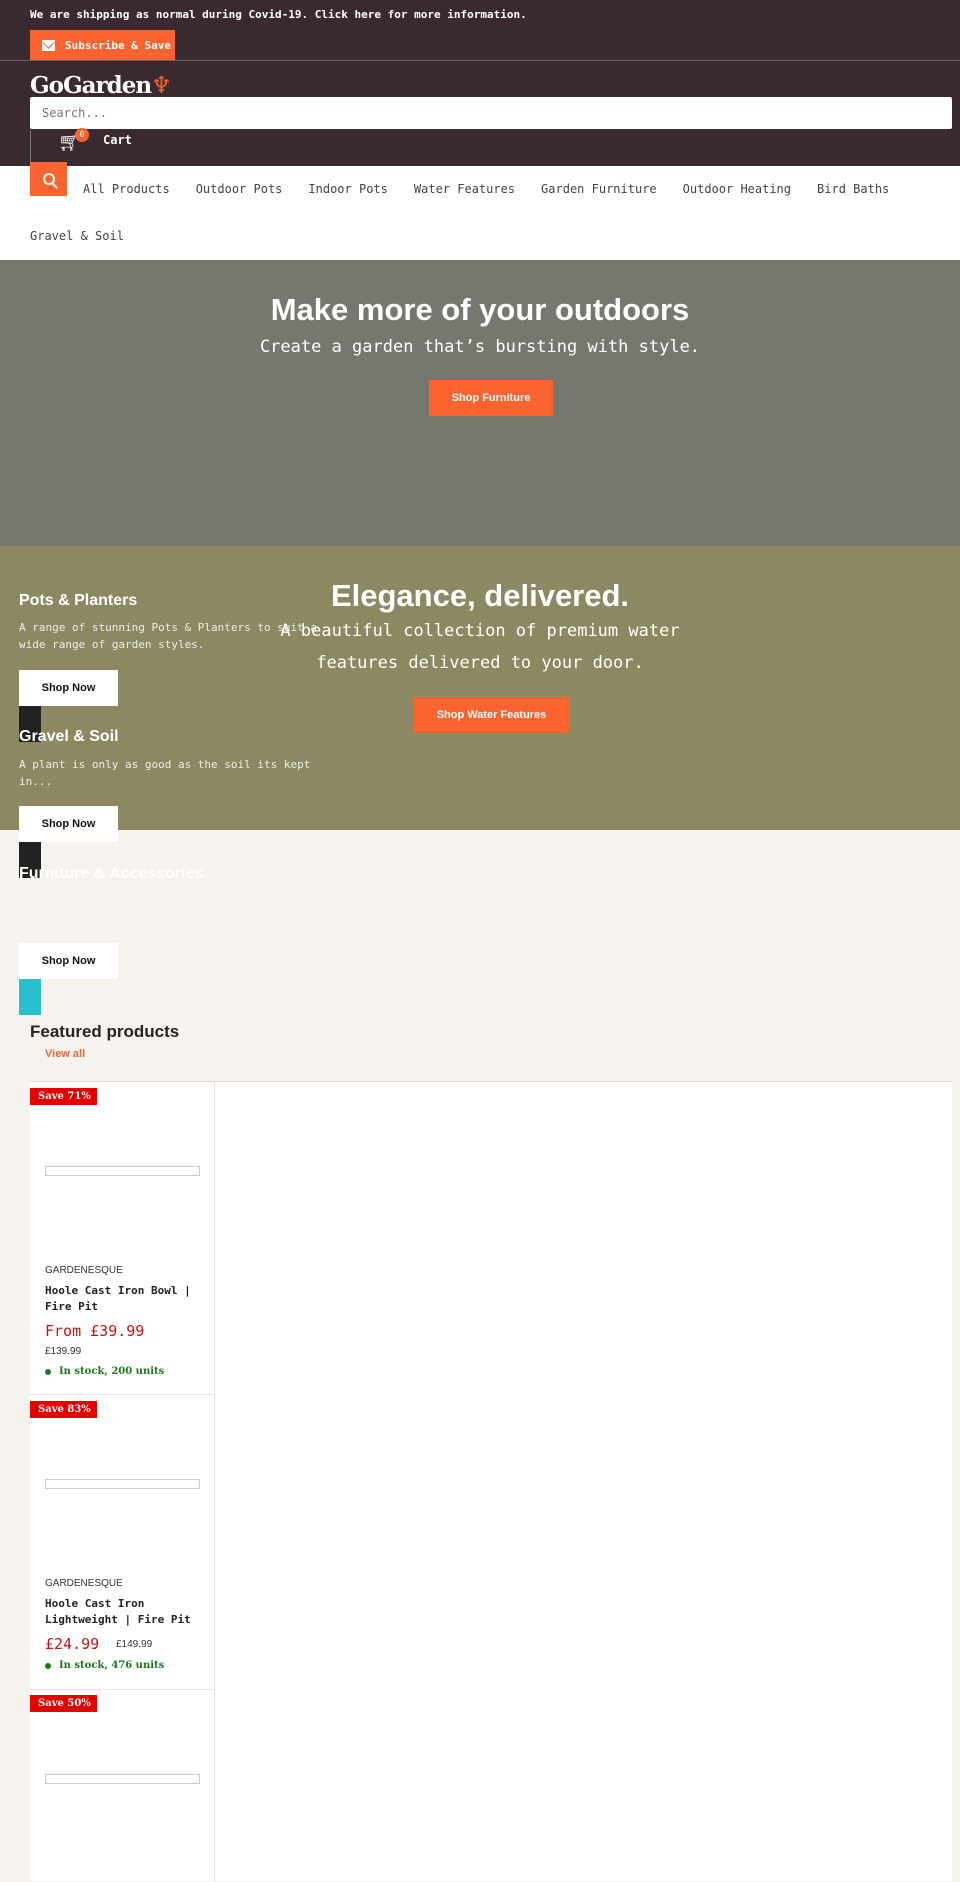 The width and height of the screenshot is (960, 1882). Describe the element at coordinates (111, 873) in the screenshot. I see `collection-title: Furniture & Accessories` at that location.